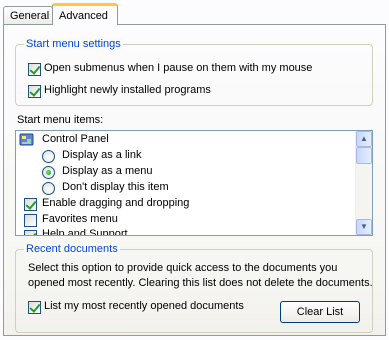  I want to click on display-as-link-radio, so click(48, 156).